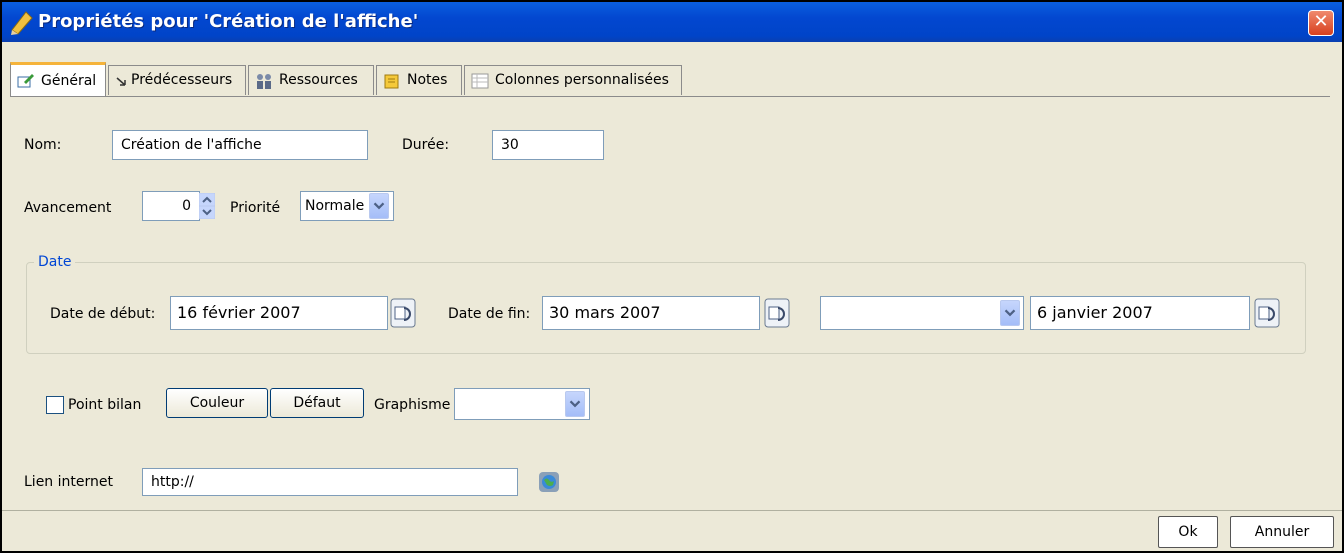 This screenshot has width=1344, height=553. I want to click on point-bilan-checkbox, so click(55, 405).